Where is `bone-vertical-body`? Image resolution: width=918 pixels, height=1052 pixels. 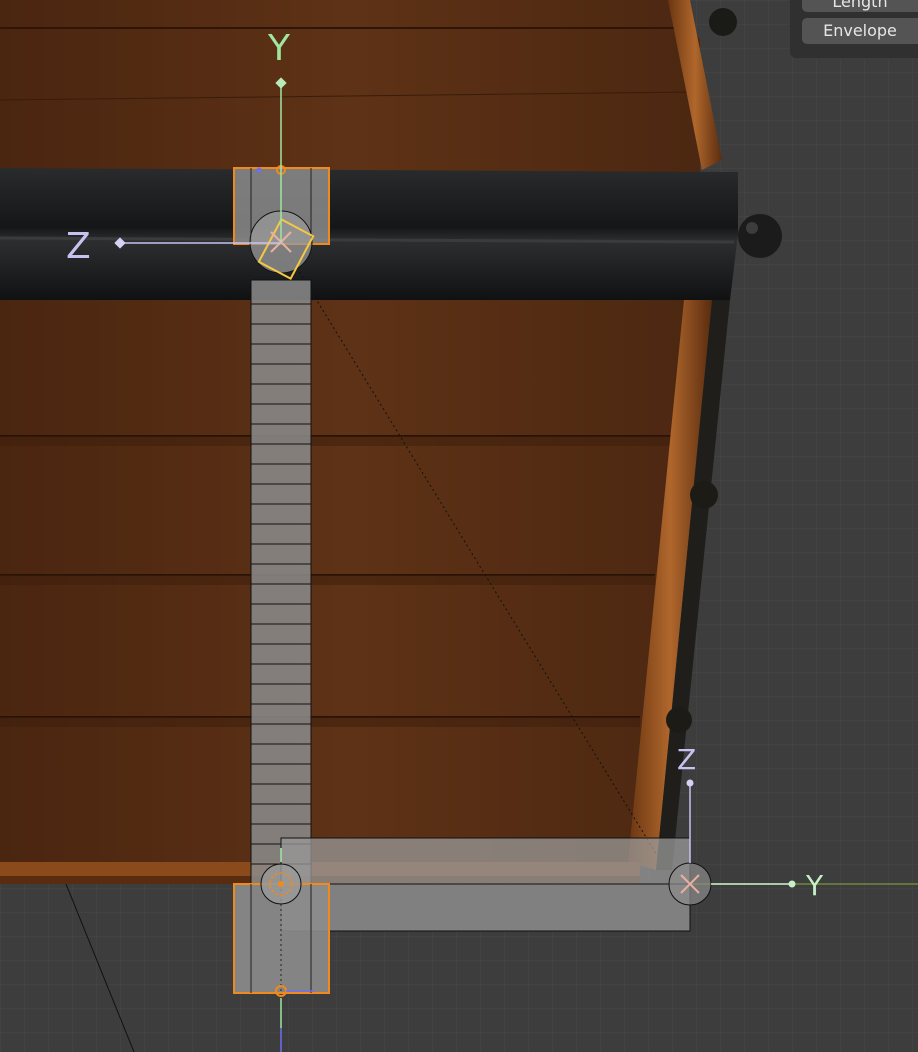
bone-vertical-body is located at coordinates (281, 582).